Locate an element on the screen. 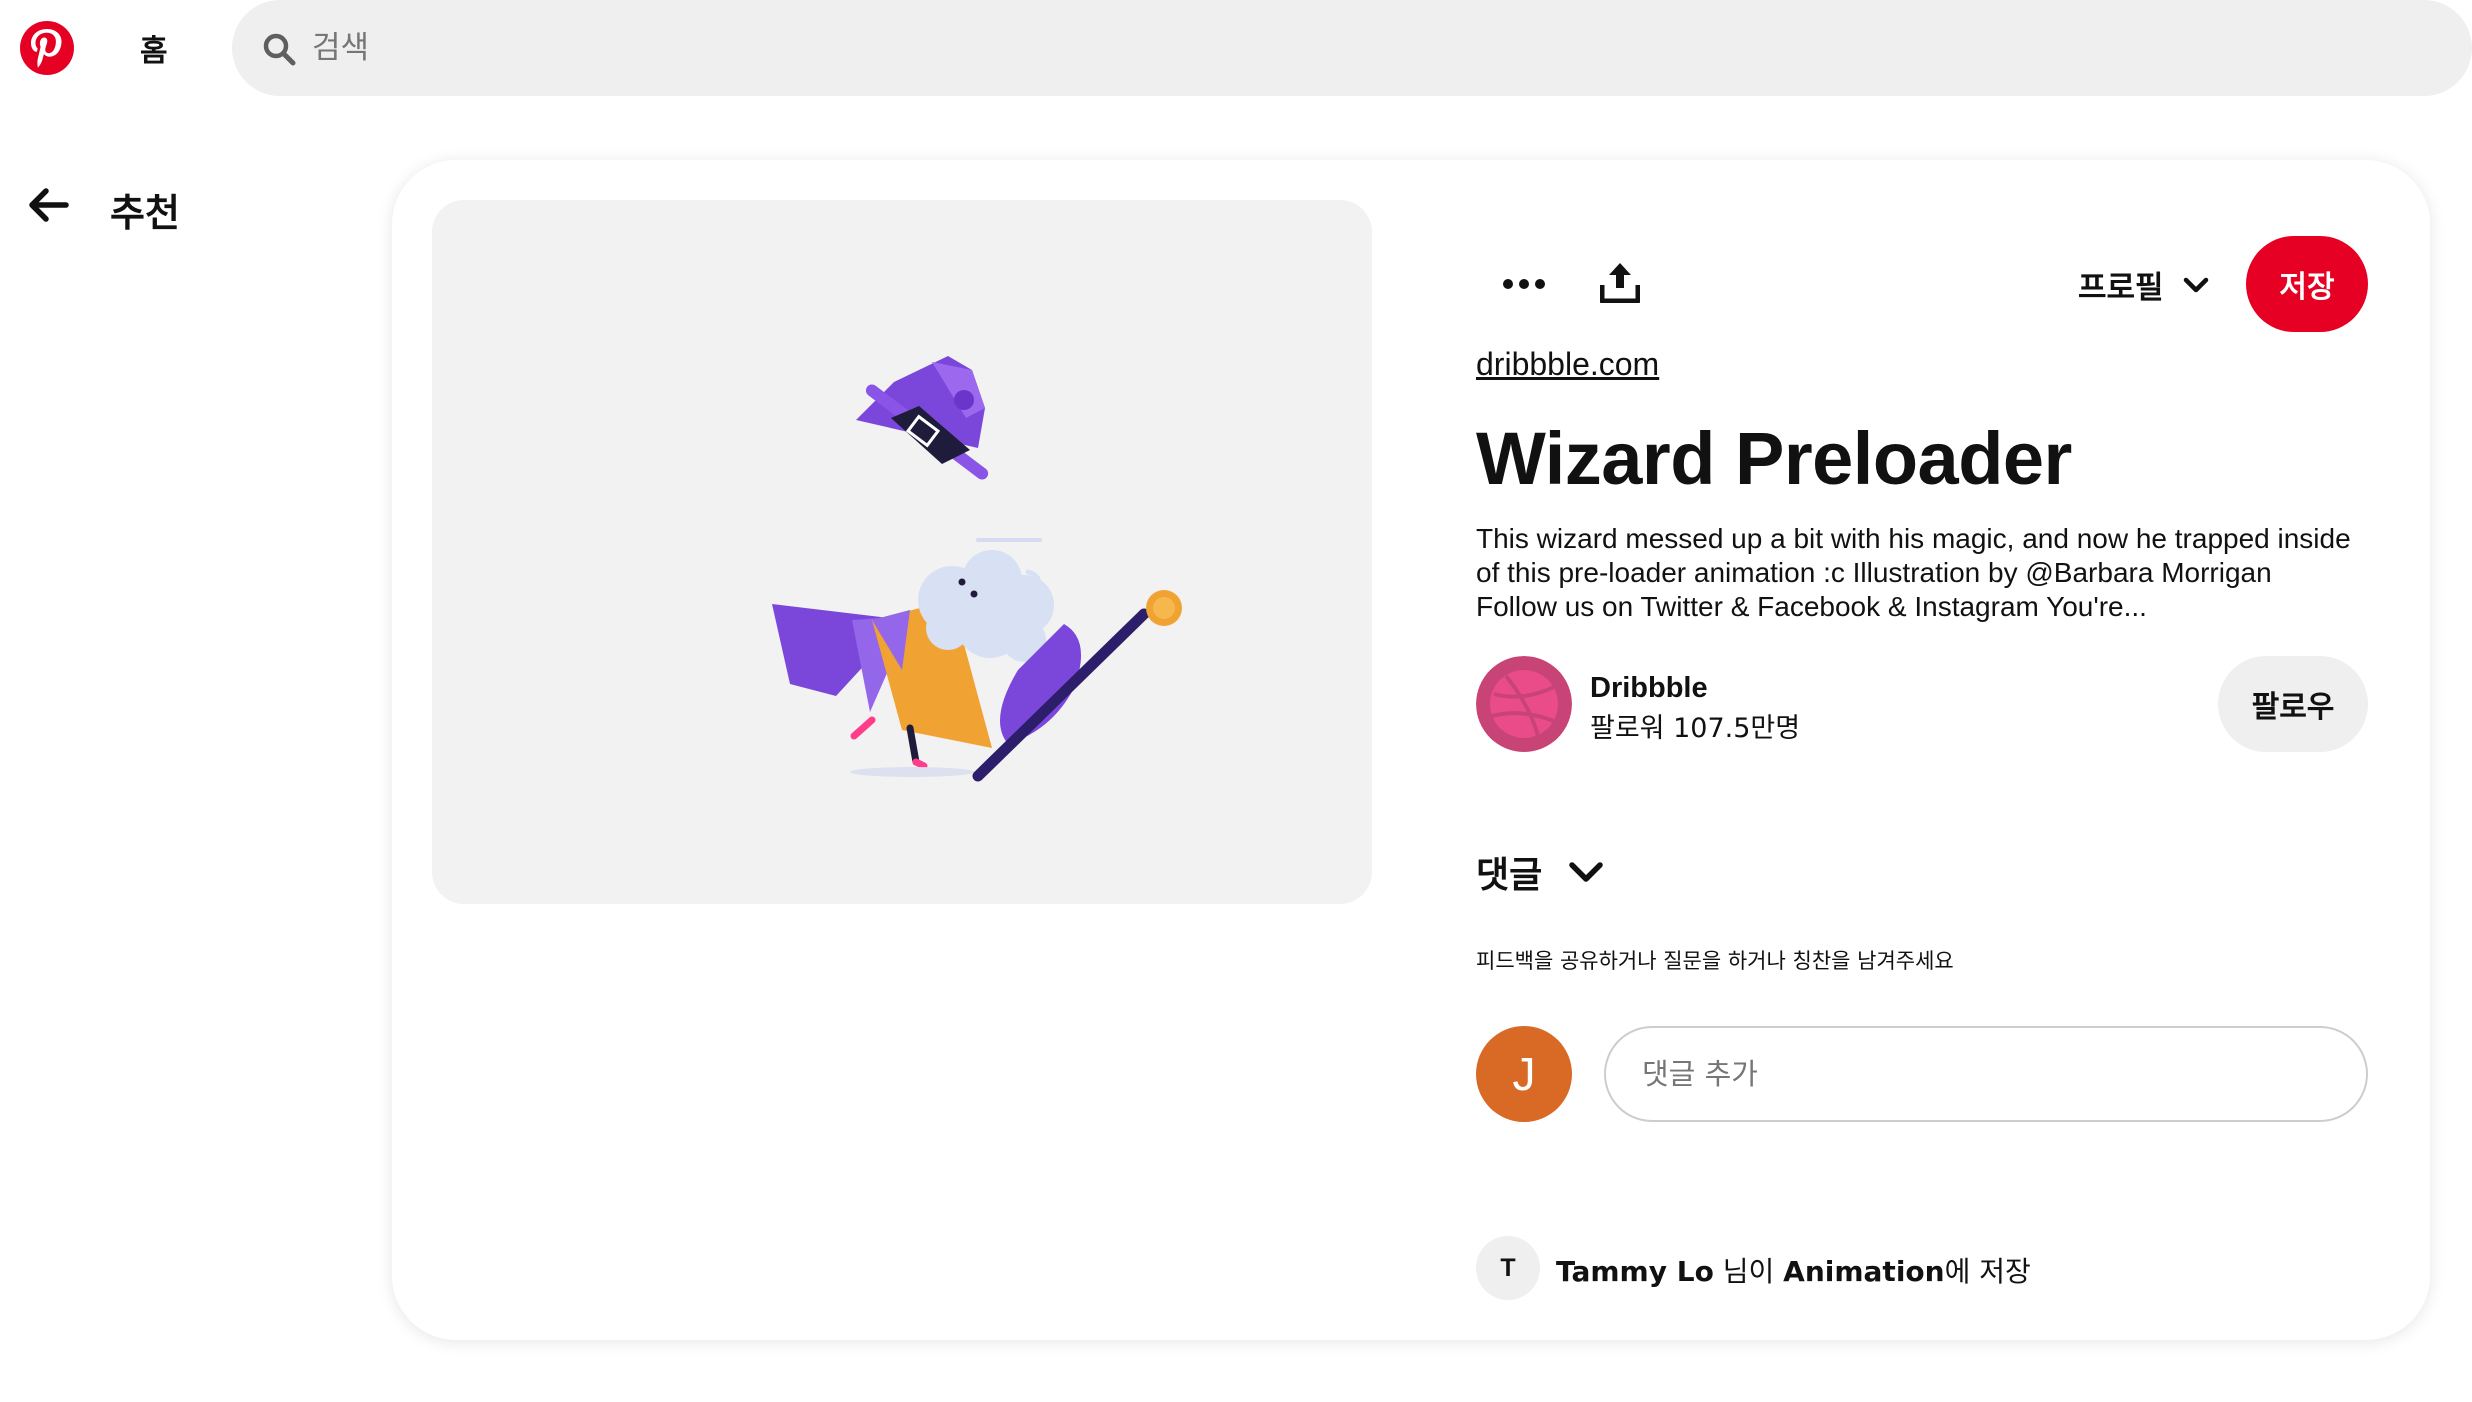  top-nav: 홈 is located at coordinates (1236, 48).